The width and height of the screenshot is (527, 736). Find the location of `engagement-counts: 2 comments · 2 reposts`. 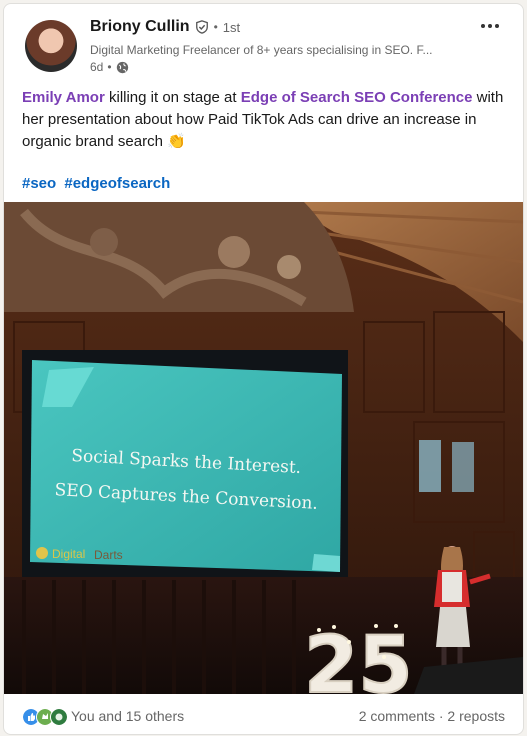

engagement-counts: 2 comments · 2 reposts is located at coordinates (432, 716).